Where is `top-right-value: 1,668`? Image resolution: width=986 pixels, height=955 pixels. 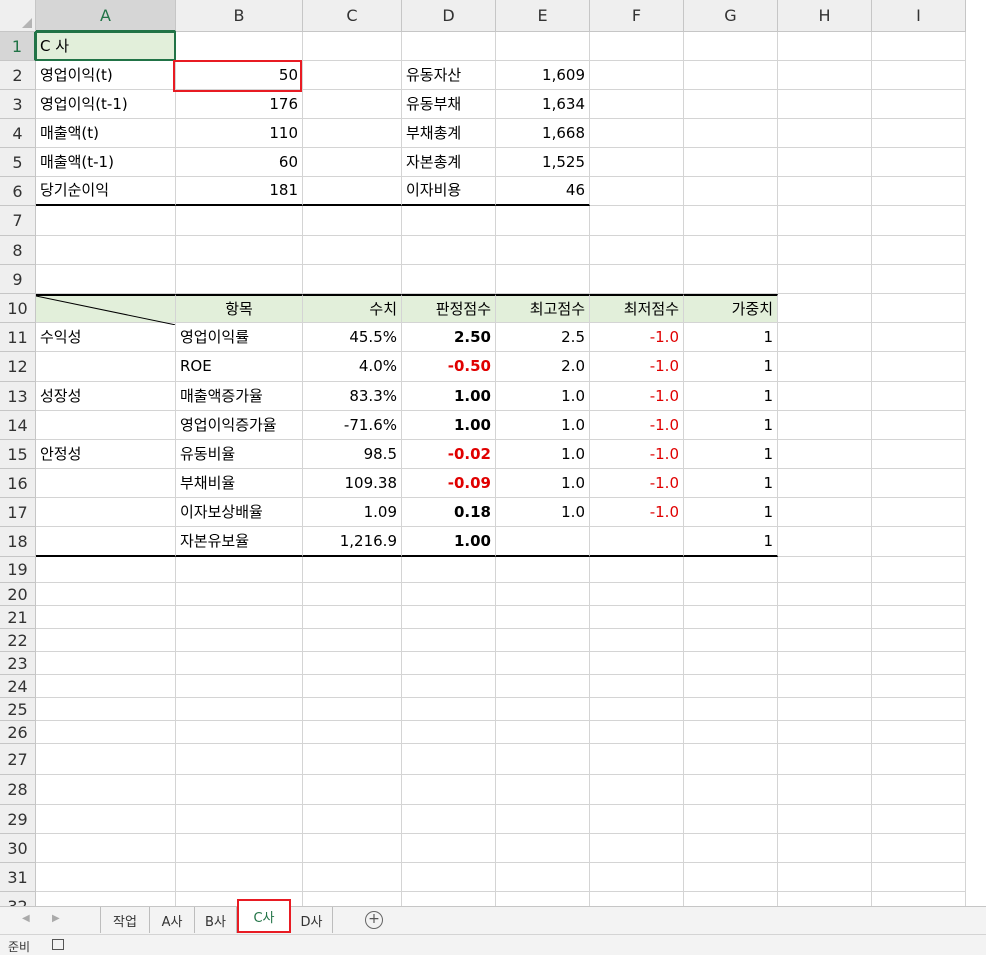
top-right-value: 1,668 is located at coordinates (543, 133).